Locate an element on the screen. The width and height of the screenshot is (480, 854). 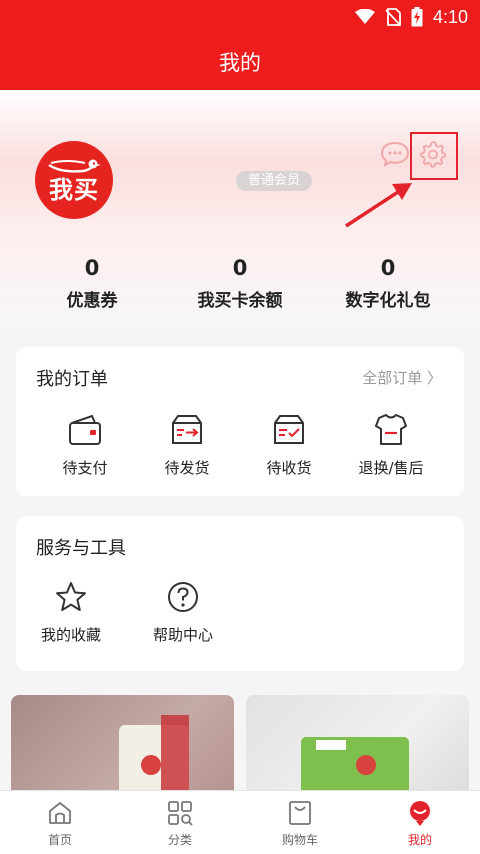
tab-label: 首页 is located at coordinates (59, 840).